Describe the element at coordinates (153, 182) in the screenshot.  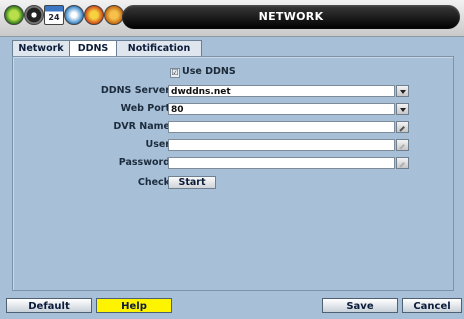
I see `check-label: Check` at that location.